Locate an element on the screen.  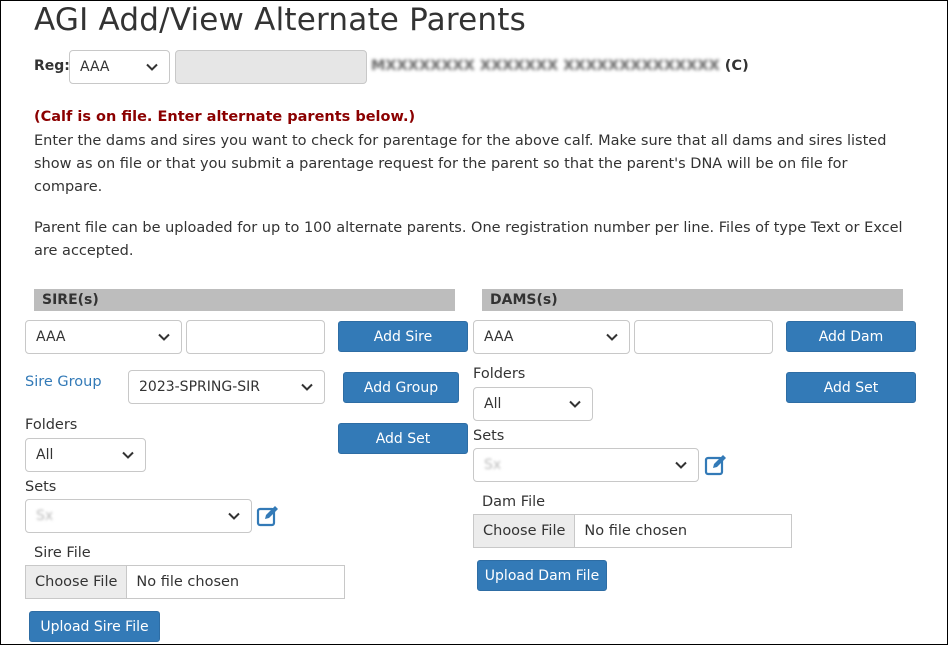
sire-group-link: Sire Group is located at coordinates (63, 382).